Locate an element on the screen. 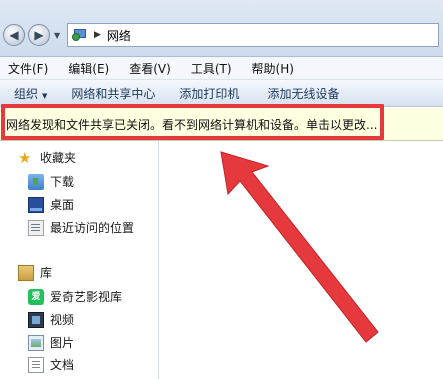 The image size is (443, 379). nav-pictures-label: 图片 is located at coordinates (62, 343).